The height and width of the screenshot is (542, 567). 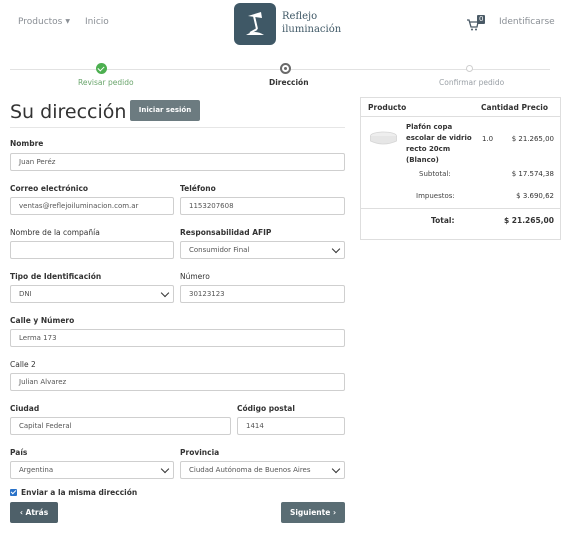 I want to click on afip-select: Consumidor Final, so click(x=262, y=250).